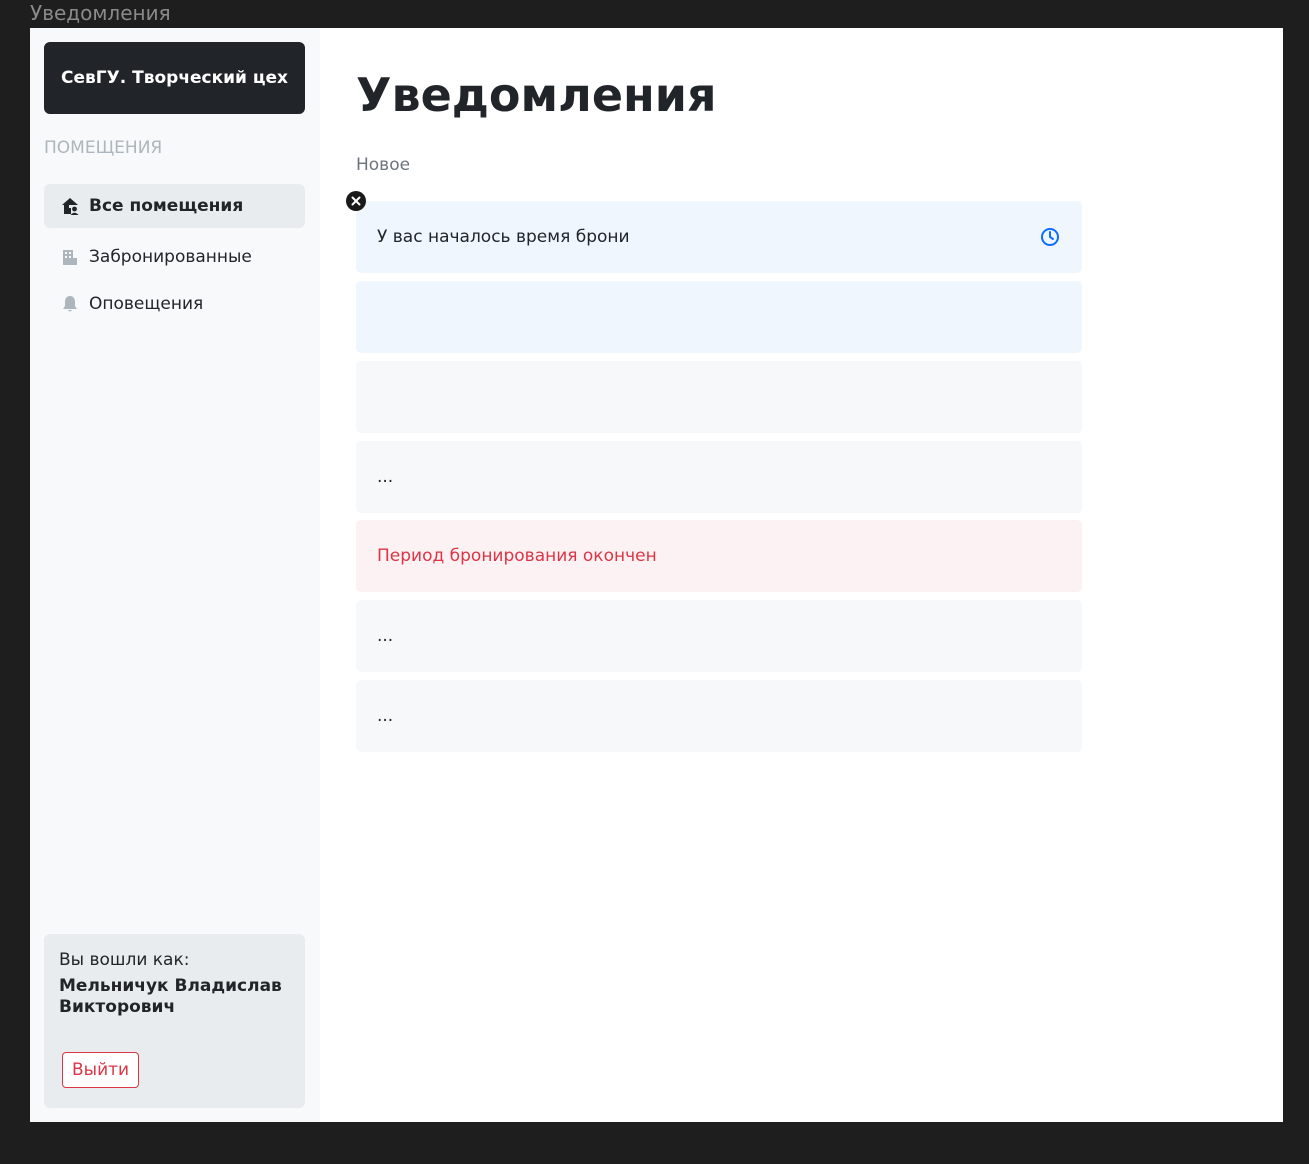 This screenshot has height=1164, width=1309. Describe the element at coordinates (100, 13) in the screenshot. I see `frame-title: Уведомления` at that location.